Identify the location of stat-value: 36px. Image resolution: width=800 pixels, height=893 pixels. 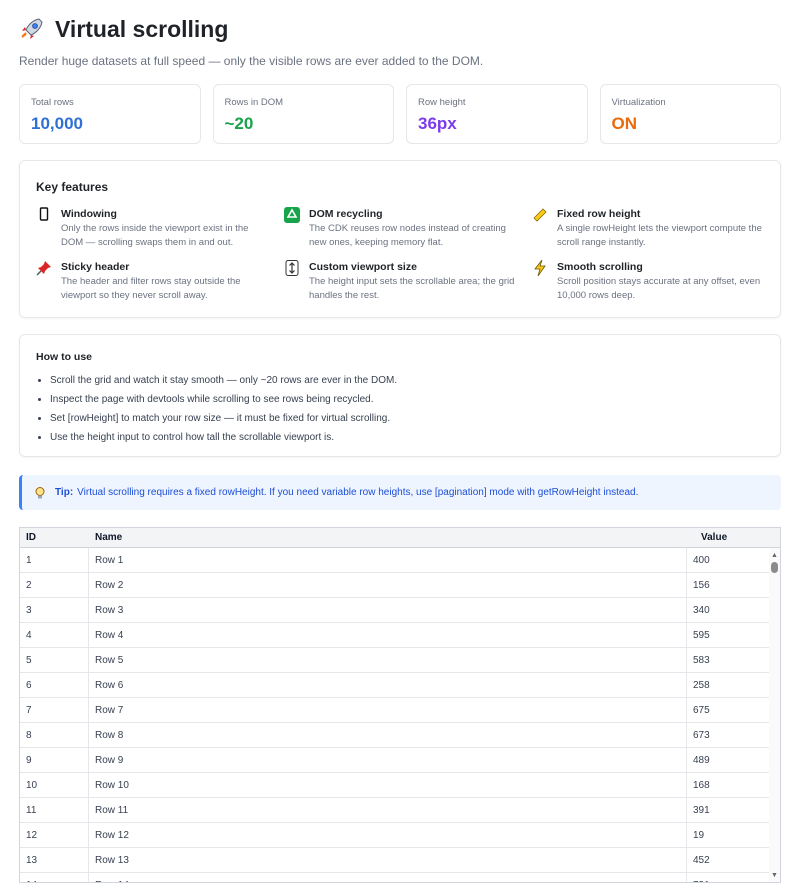
(437, 123).